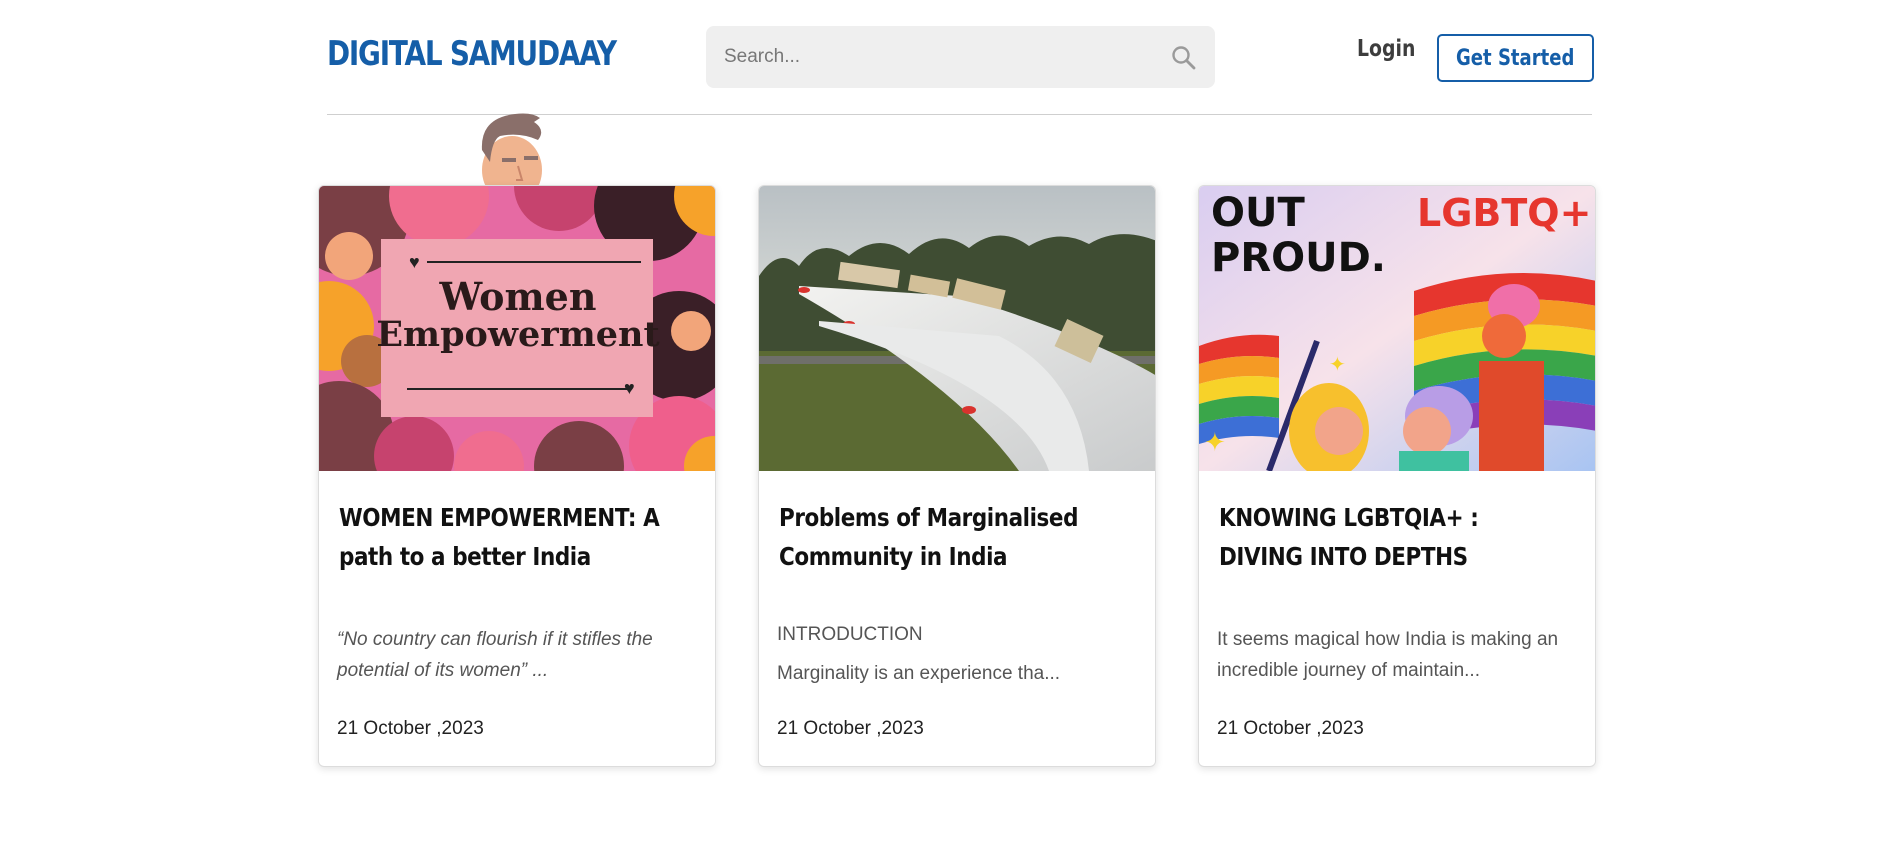 The image size is (1897, 867). I want to click on search-icon, so click(1184, 58).